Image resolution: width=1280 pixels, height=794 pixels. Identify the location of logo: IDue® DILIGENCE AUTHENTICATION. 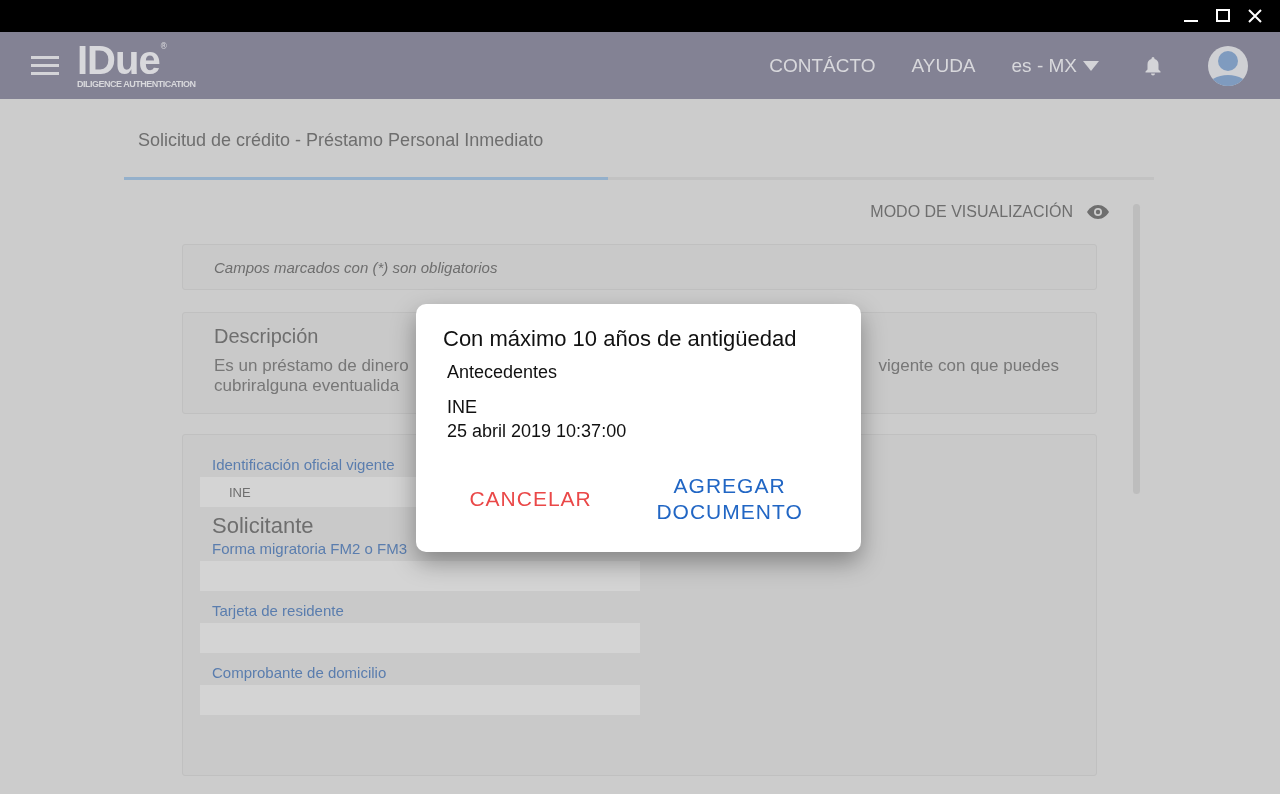
(136, 65).